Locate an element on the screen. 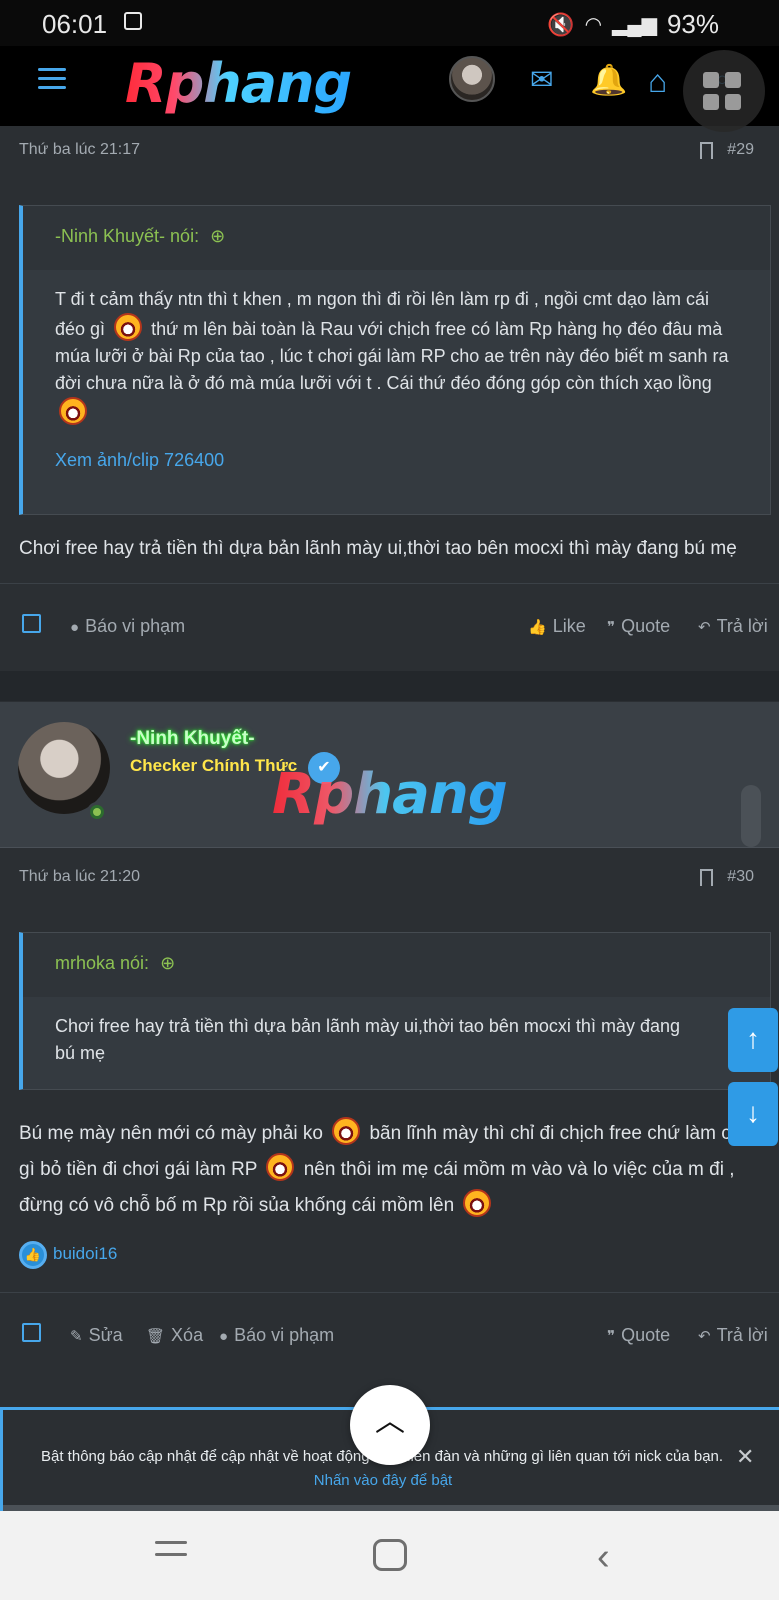 This screenshot has height=1600, width=779. arrow-down-icon: ↓ is located at coordinates (753, 1112).